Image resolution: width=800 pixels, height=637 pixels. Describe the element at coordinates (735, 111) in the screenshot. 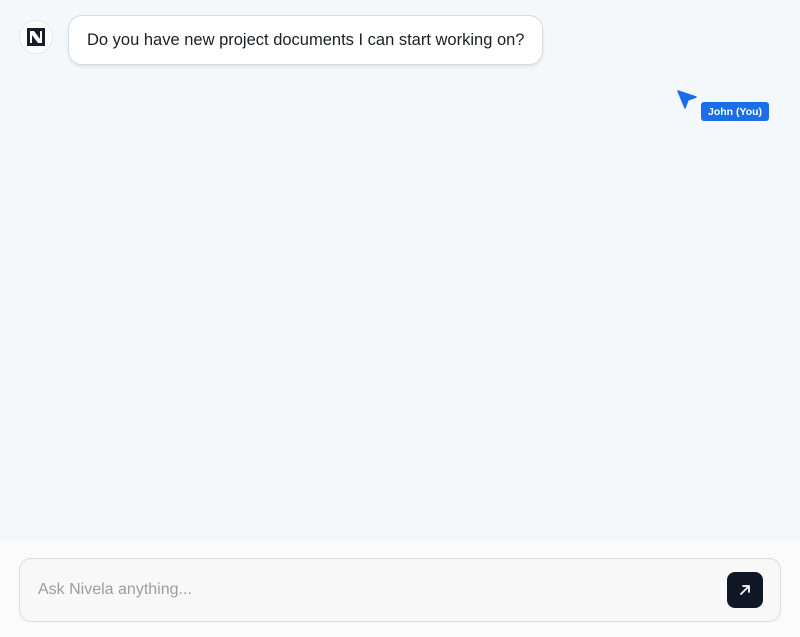

I see `cursor-user-label: John (You)` at that location.